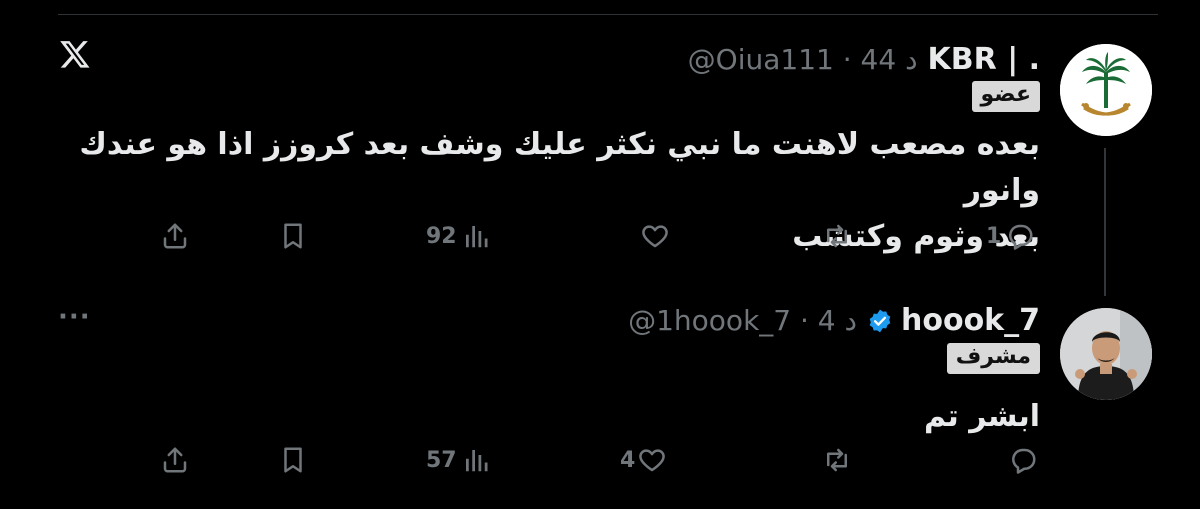  I want to click on display-name: hoook_7, so click(970, 320).